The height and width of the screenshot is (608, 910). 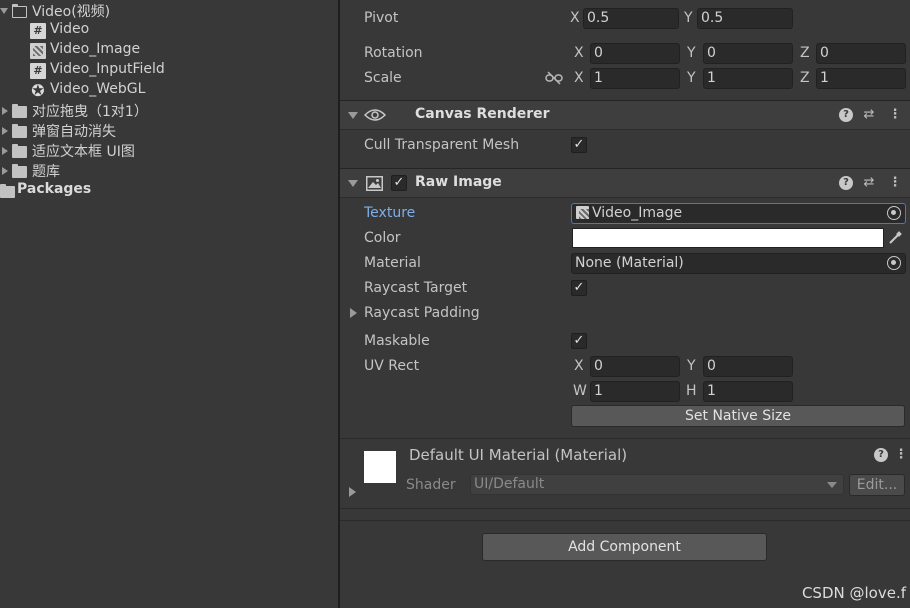 I want to click on tree-item-packages: Packages, so click(x=169, y=191).